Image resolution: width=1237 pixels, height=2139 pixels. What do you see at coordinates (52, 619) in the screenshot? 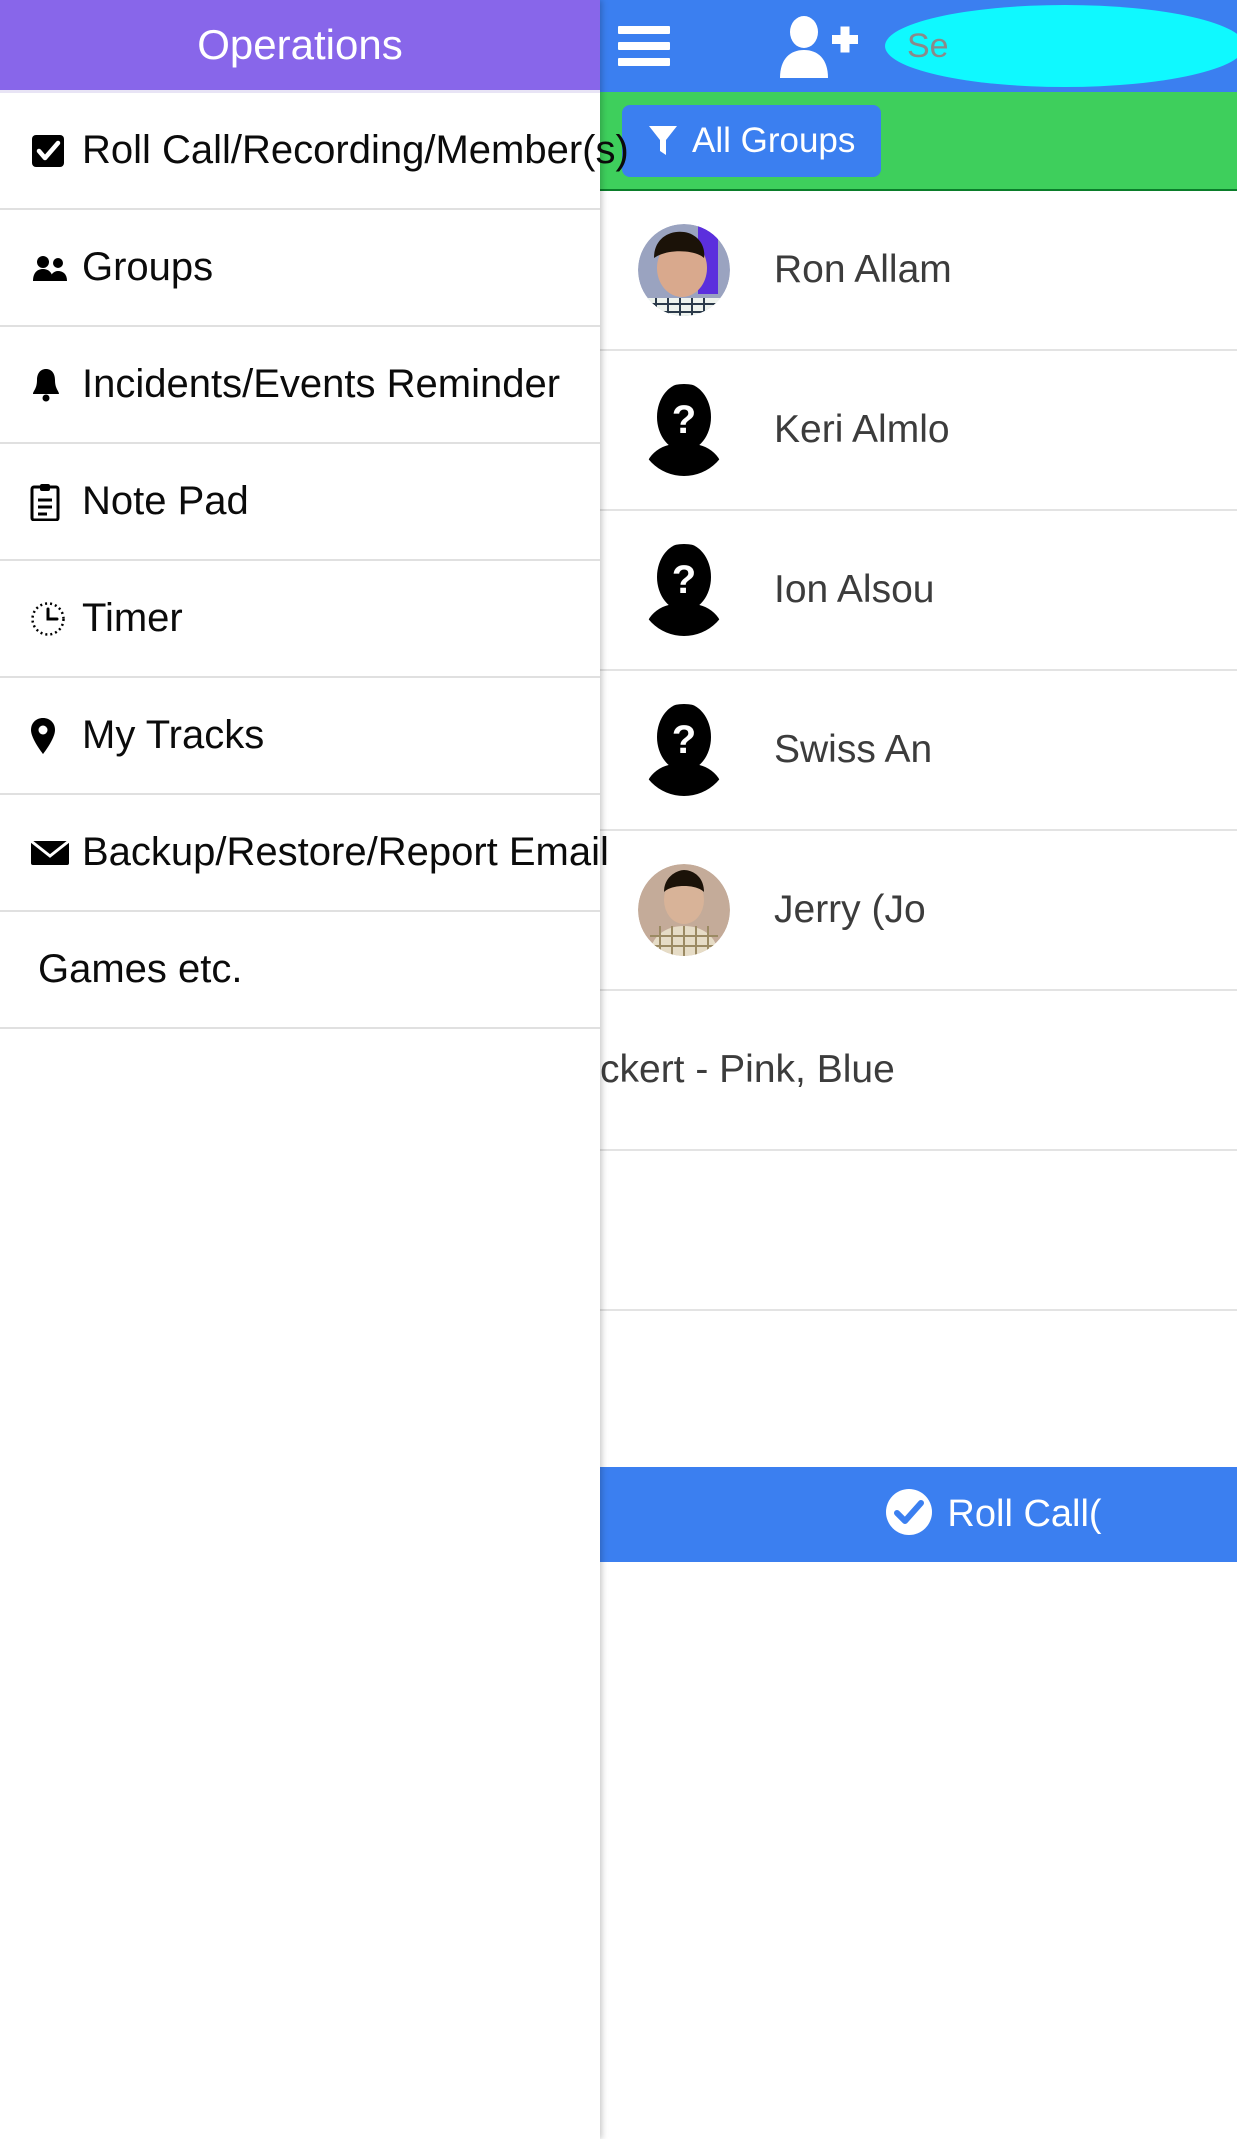
I see `clock-icon` at bounding box center [52, 619].